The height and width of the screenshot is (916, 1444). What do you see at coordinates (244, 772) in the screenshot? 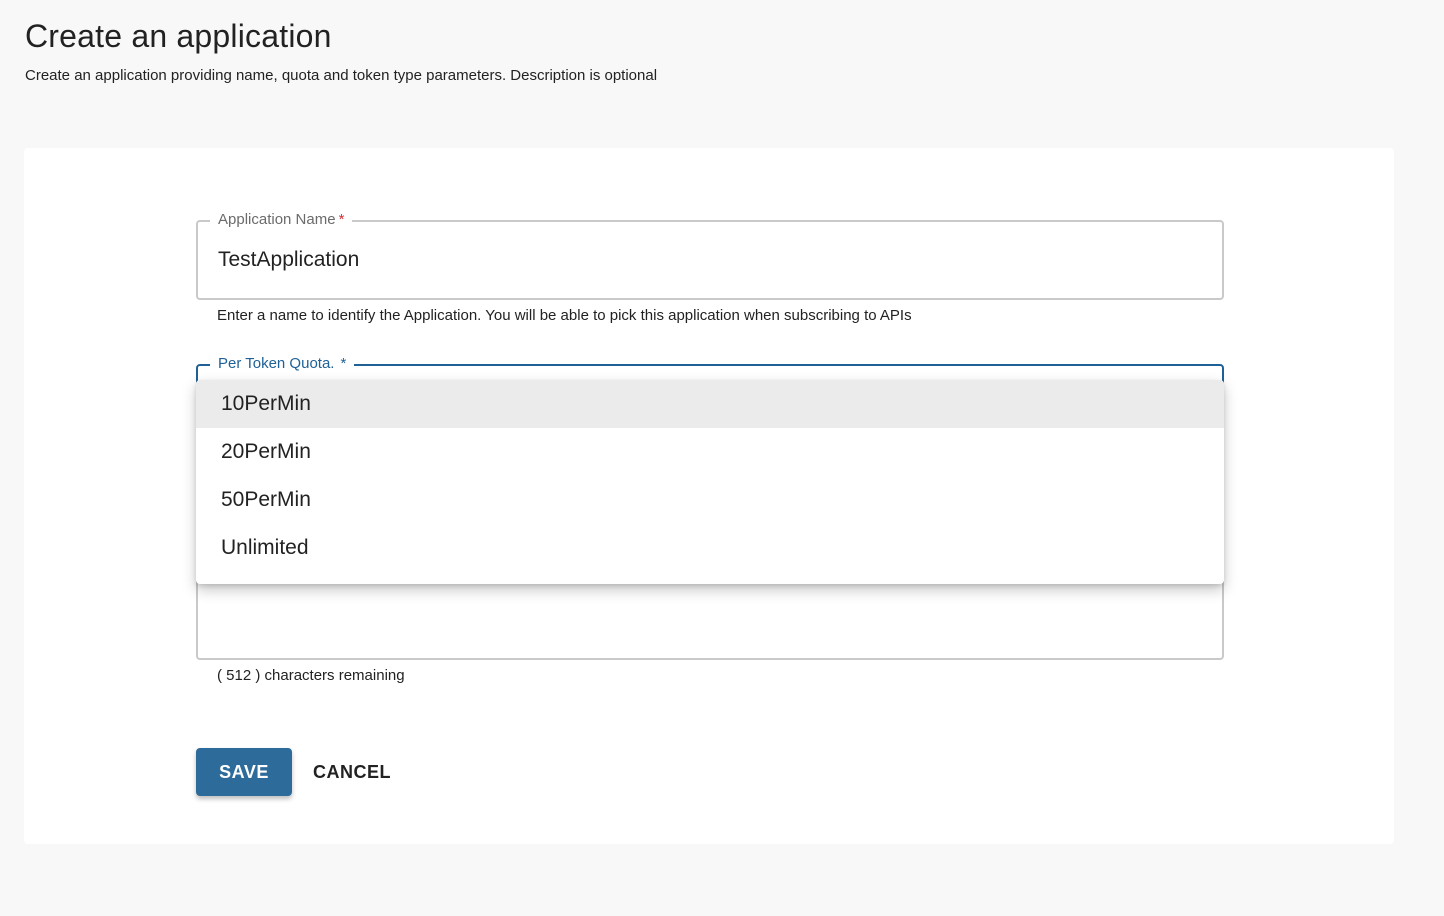
I see `save-button: SAVE` at bounding box center [244, 772].